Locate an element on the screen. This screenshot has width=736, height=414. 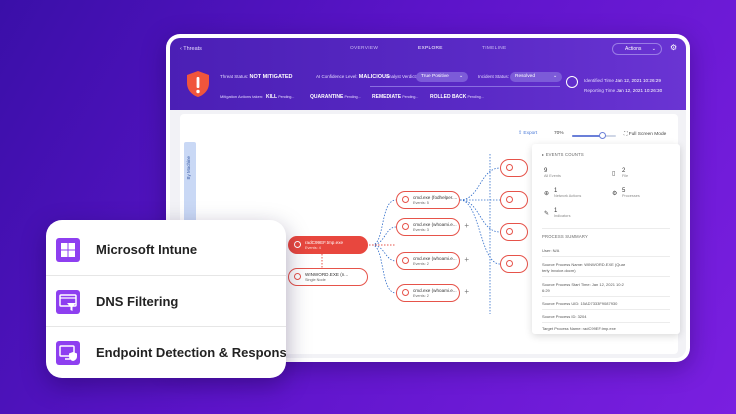
summary-start-time-cont: 6:29 is located at coordinates (546, 290).